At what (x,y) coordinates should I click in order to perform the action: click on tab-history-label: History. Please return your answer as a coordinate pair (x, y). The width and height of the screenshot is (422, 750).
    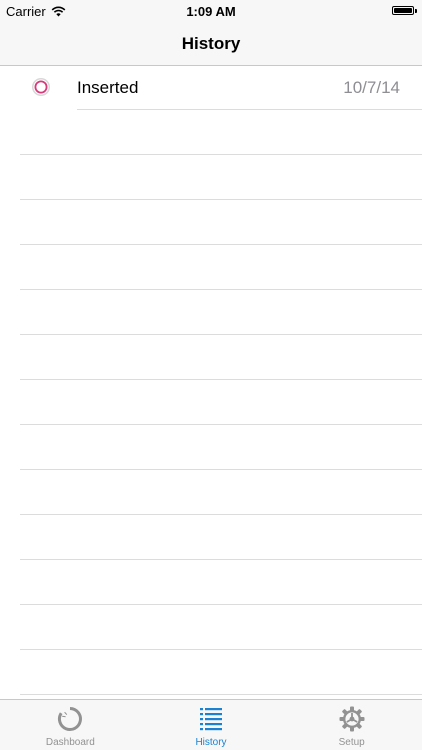
    Looking at the image, I should click on (211, 742).